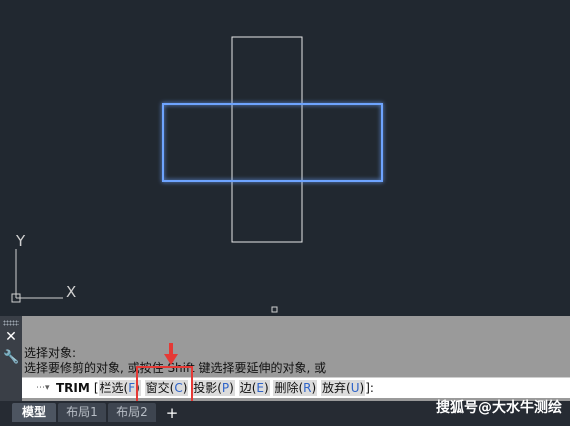  I want to click on option-project: 投影(P), so click(213, 388).